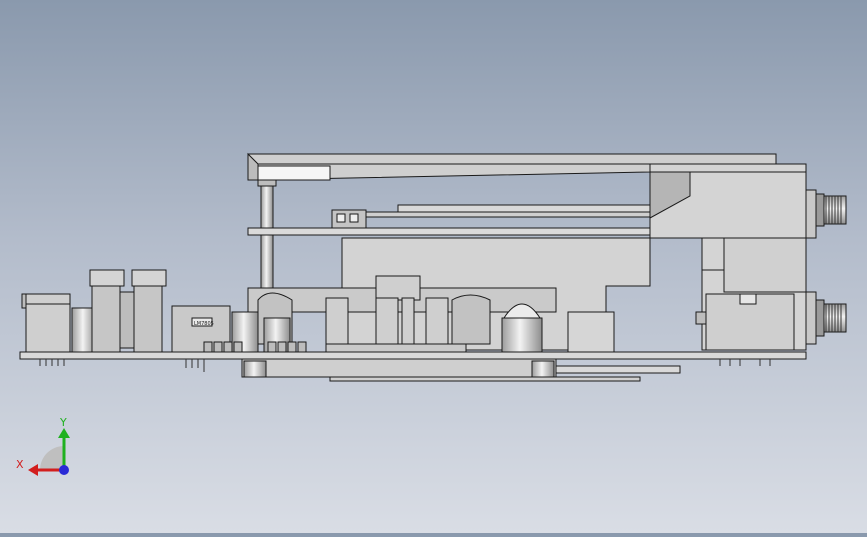  I want to click on x-axis-label: X, so click(20, 464).